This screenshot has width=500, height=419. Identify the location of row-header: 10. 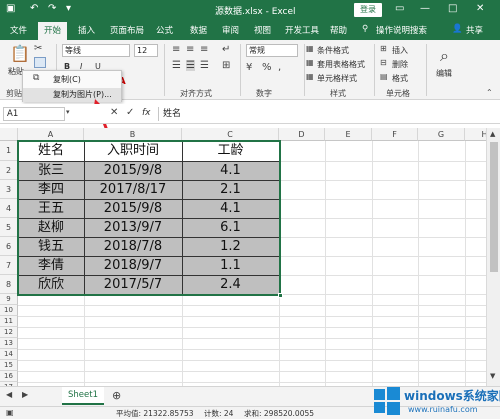
(9, 310).